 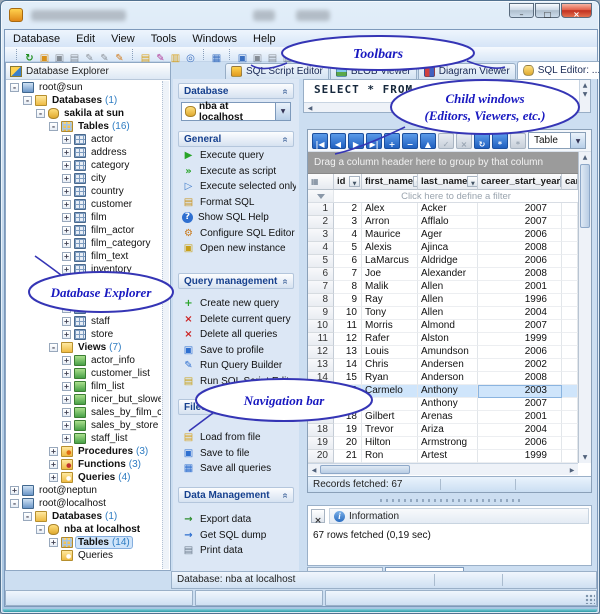 I want to click on cell-id: 10, so click(x=348, y=313).